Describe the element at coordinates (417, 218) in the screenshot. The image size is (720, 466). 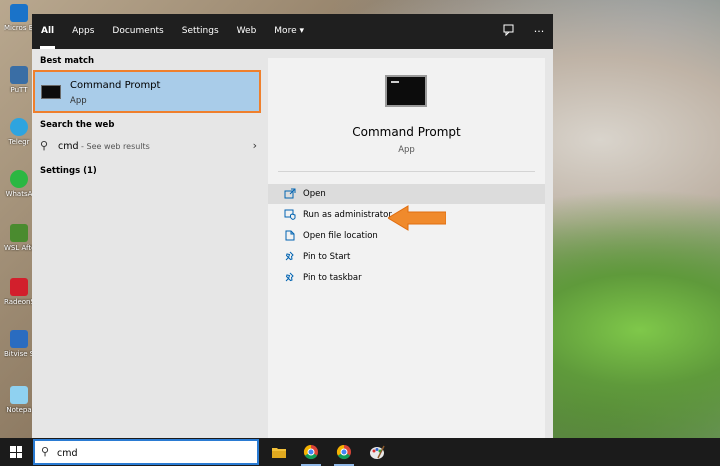
I see `annotation-arrow` at that location.